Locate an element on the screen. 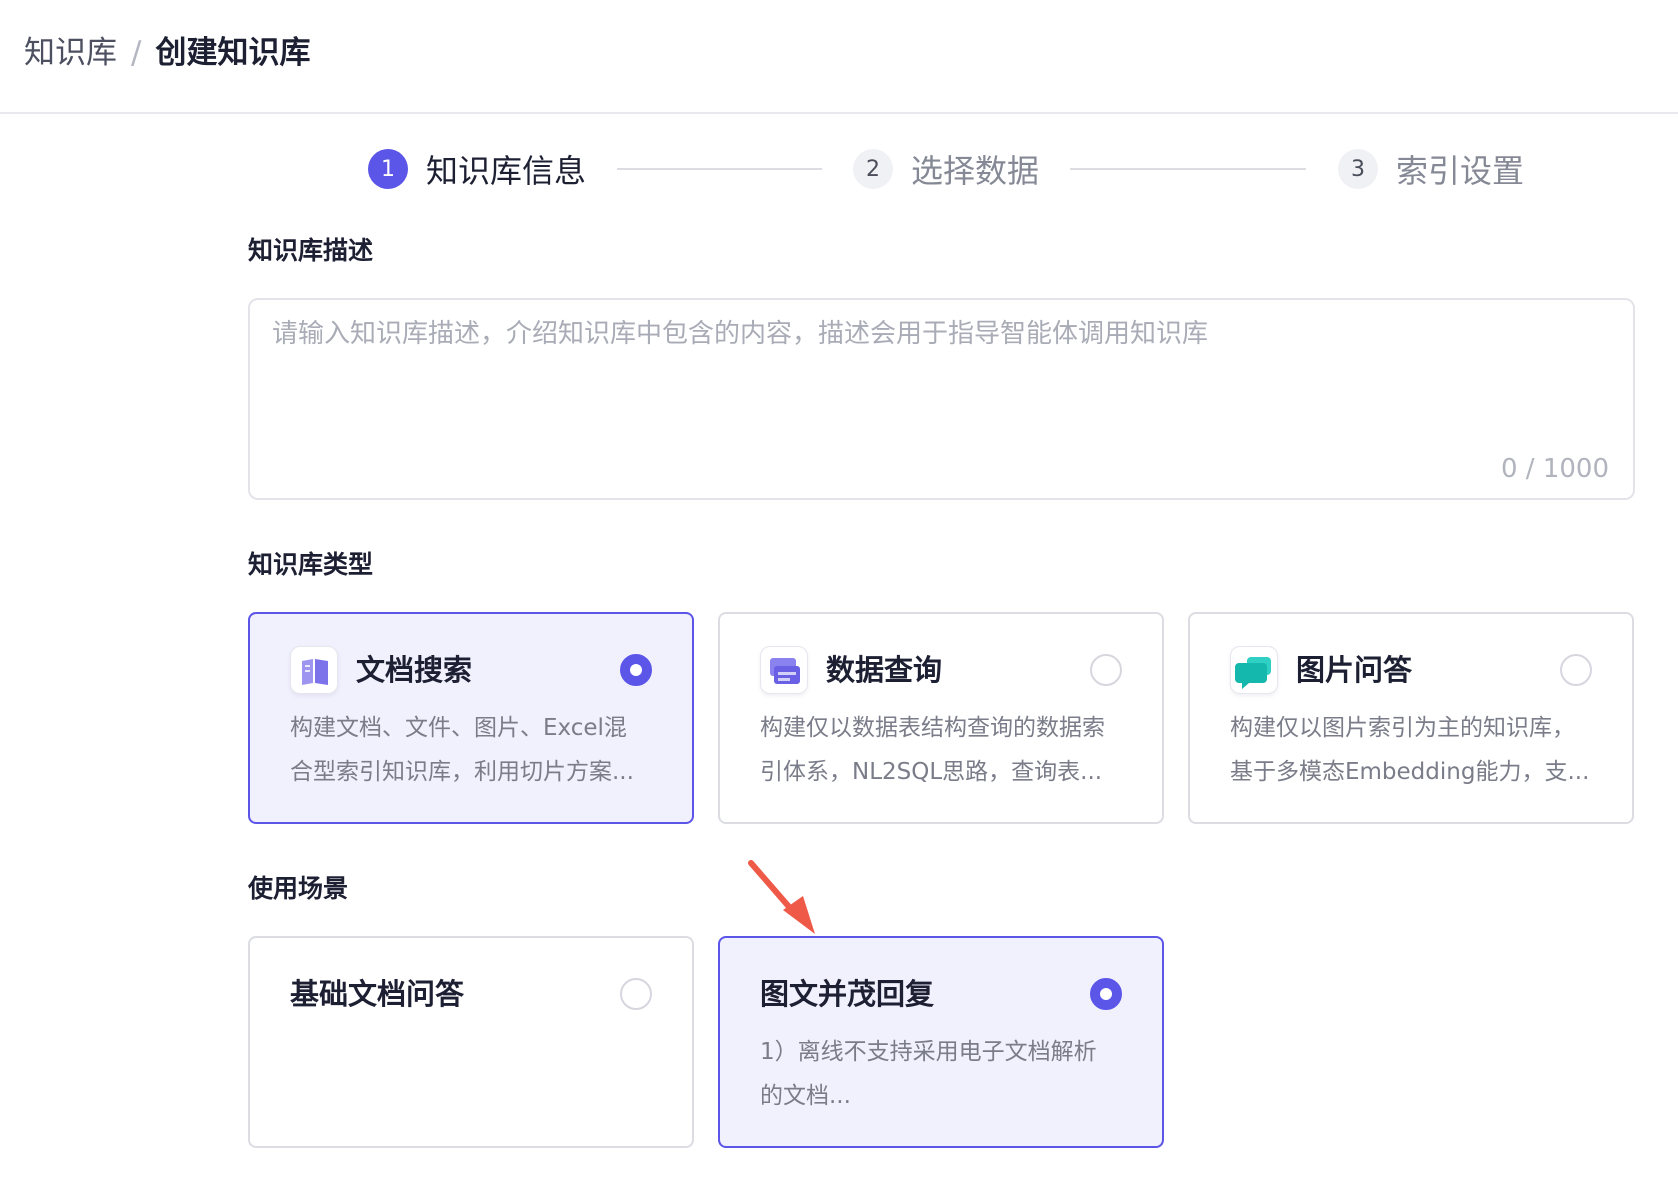 The width and height of the screenshot is (1678, 1190). annotation-arrow-icon is located at coordinates (781, 897).